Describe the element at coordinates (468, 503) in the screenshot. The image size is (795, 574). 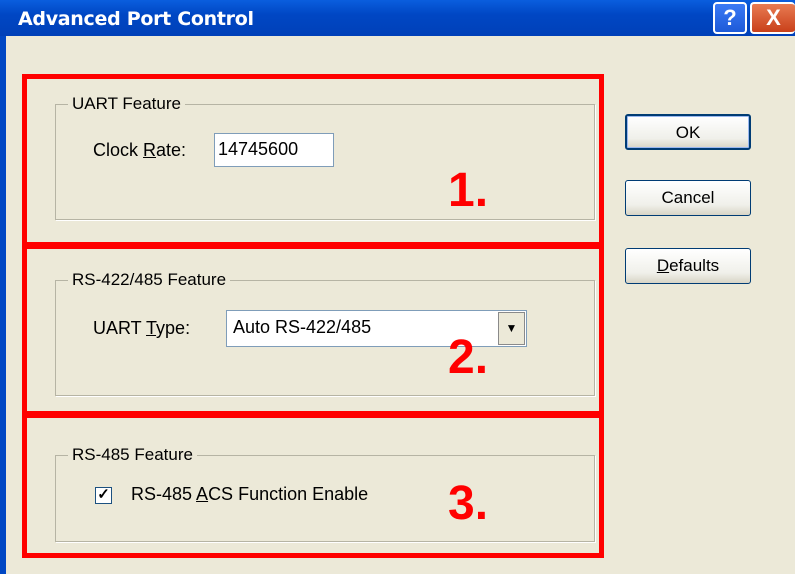
I see `annotation-number-3: 3.` at that location.